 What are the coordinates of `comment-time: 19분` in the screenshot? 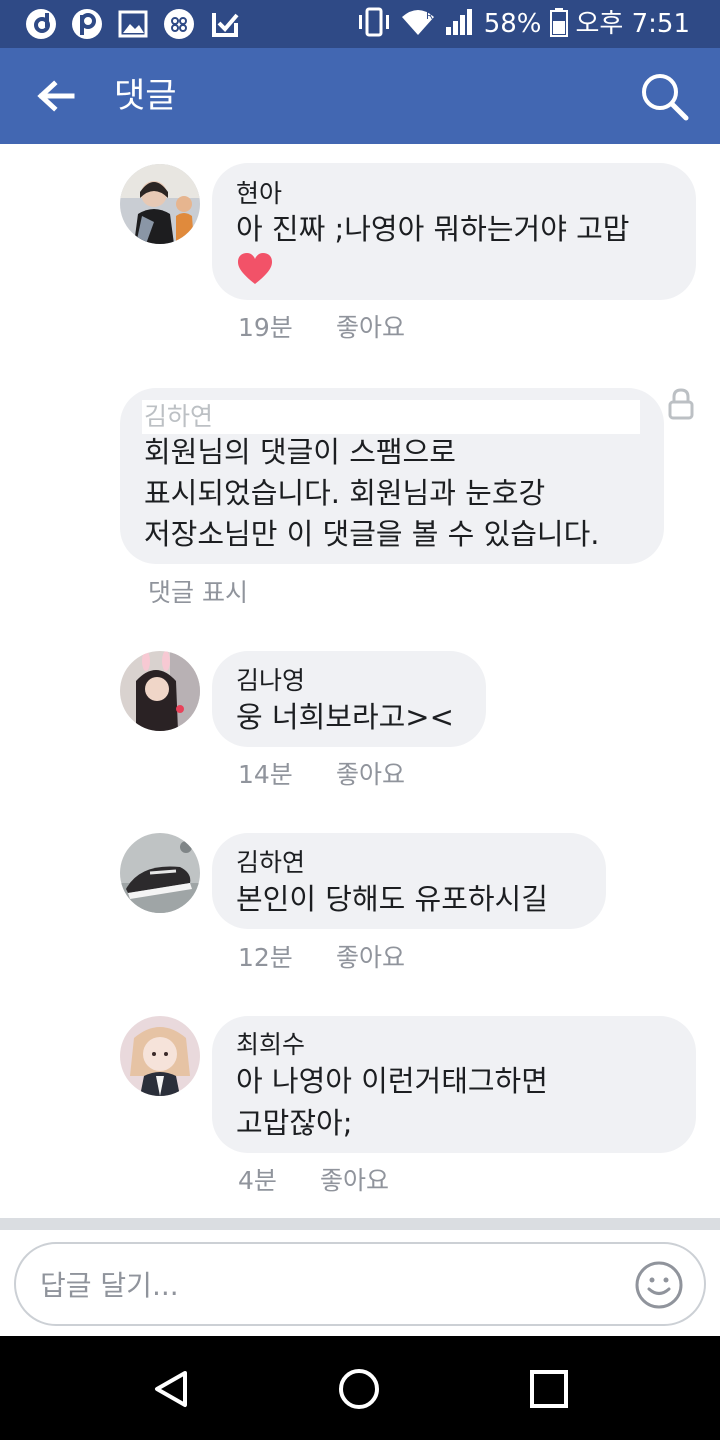 It's located at (265, 327).